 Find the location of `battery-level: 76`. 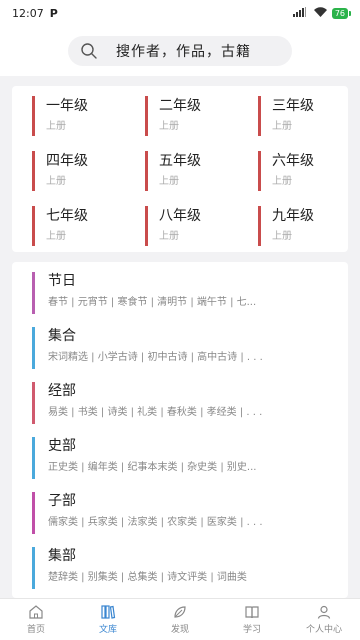

battery-level: 76 is located at coordinates (339, 13).